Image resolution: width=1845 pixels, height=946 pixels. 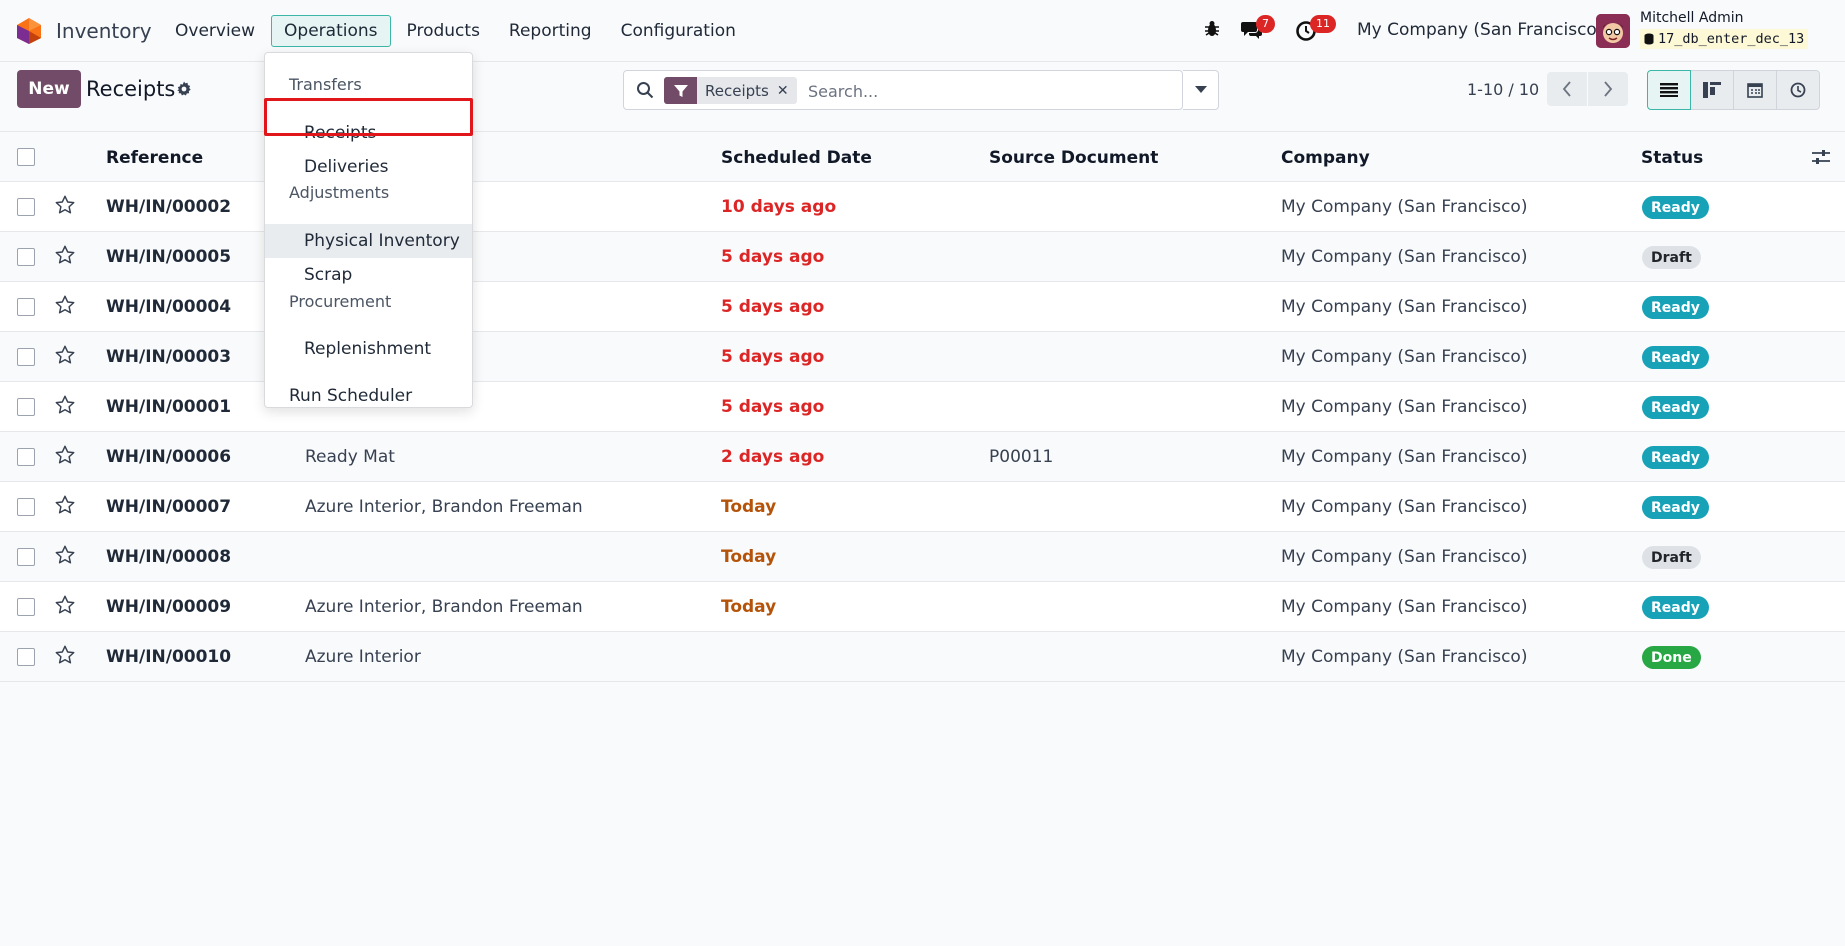 I want to click on row-source-document: P00011, so click(x=1021, y=457).